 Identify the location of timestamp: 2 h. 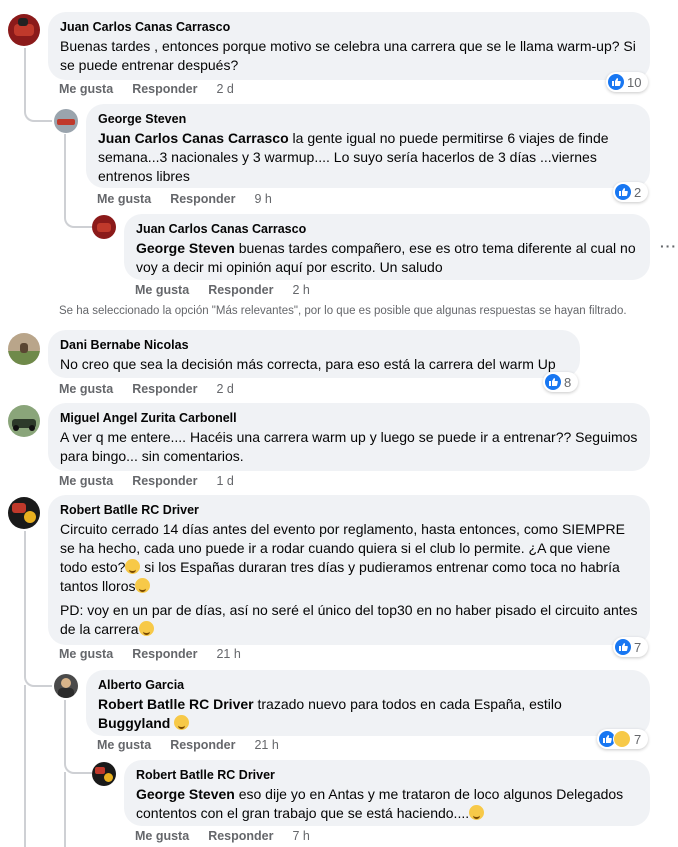
(300, 290).